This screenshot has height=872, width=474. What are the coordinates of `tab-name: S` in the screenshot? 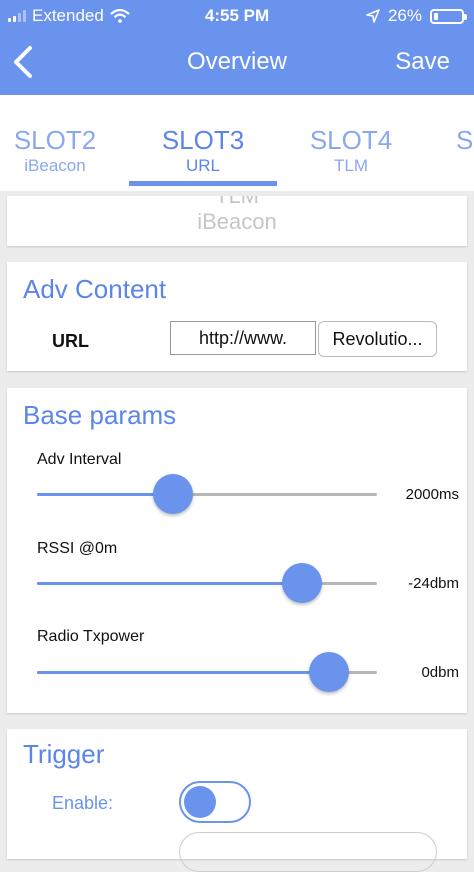 It's located at (465, 140).